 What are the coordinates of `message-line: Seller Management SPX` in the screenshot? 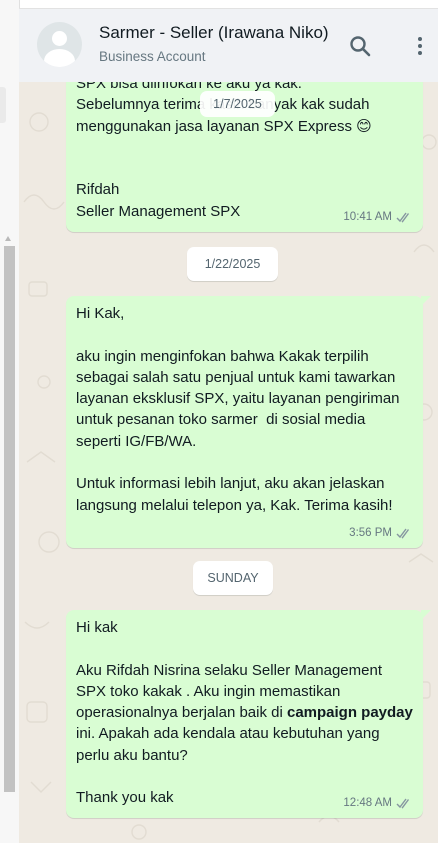 It's located at (158, 211).